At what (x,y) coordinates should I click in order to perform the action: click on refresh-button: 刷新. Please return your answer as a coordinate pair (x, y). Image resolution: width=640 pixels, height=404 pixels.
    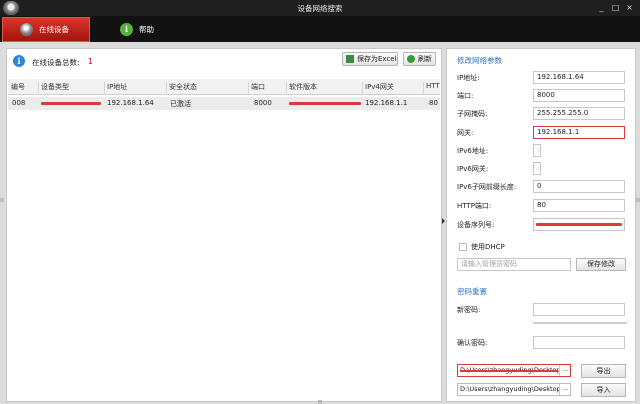
    Looking at the image, I should click on (419, 59).